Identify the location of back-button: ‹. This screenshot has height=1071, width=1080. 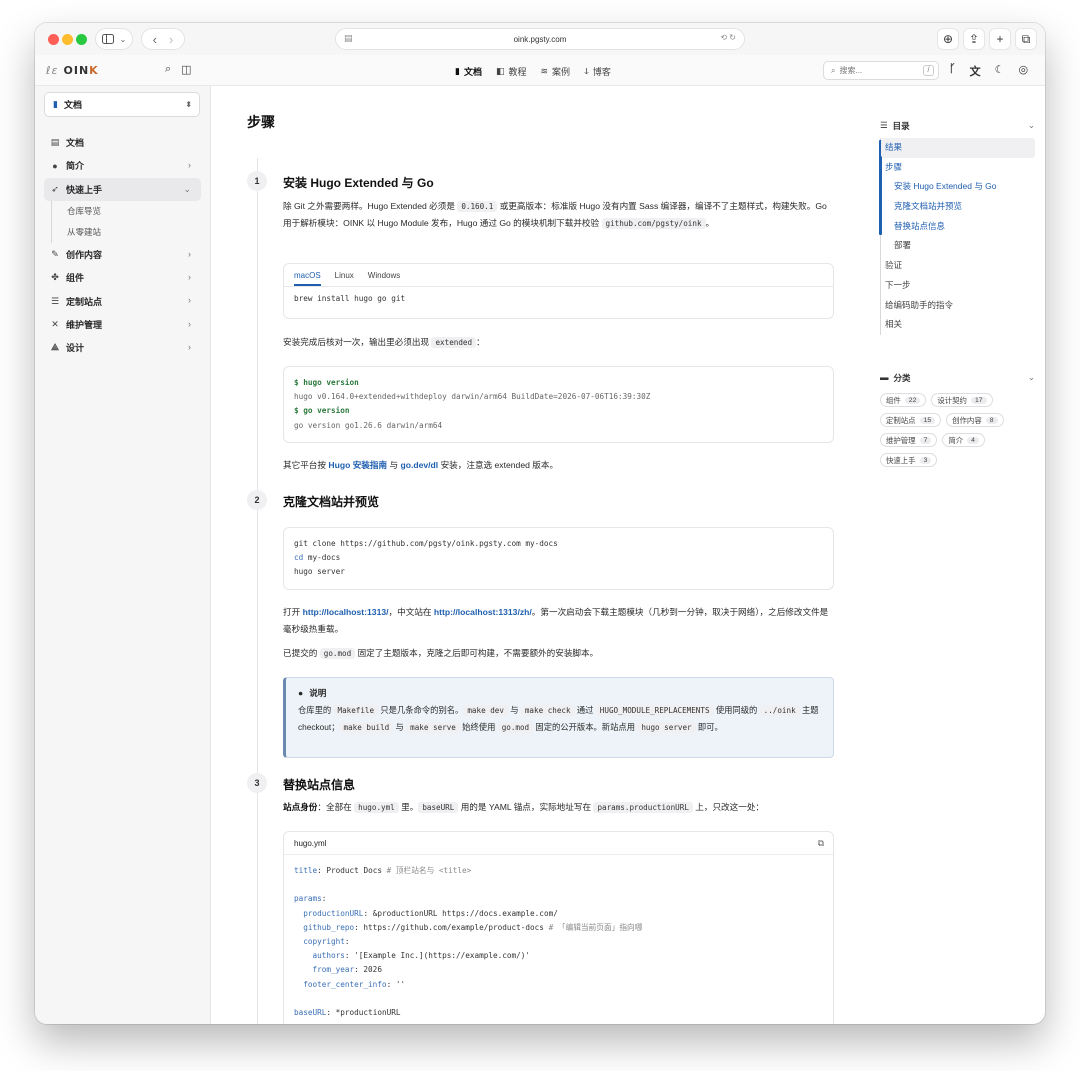
(155, 39).